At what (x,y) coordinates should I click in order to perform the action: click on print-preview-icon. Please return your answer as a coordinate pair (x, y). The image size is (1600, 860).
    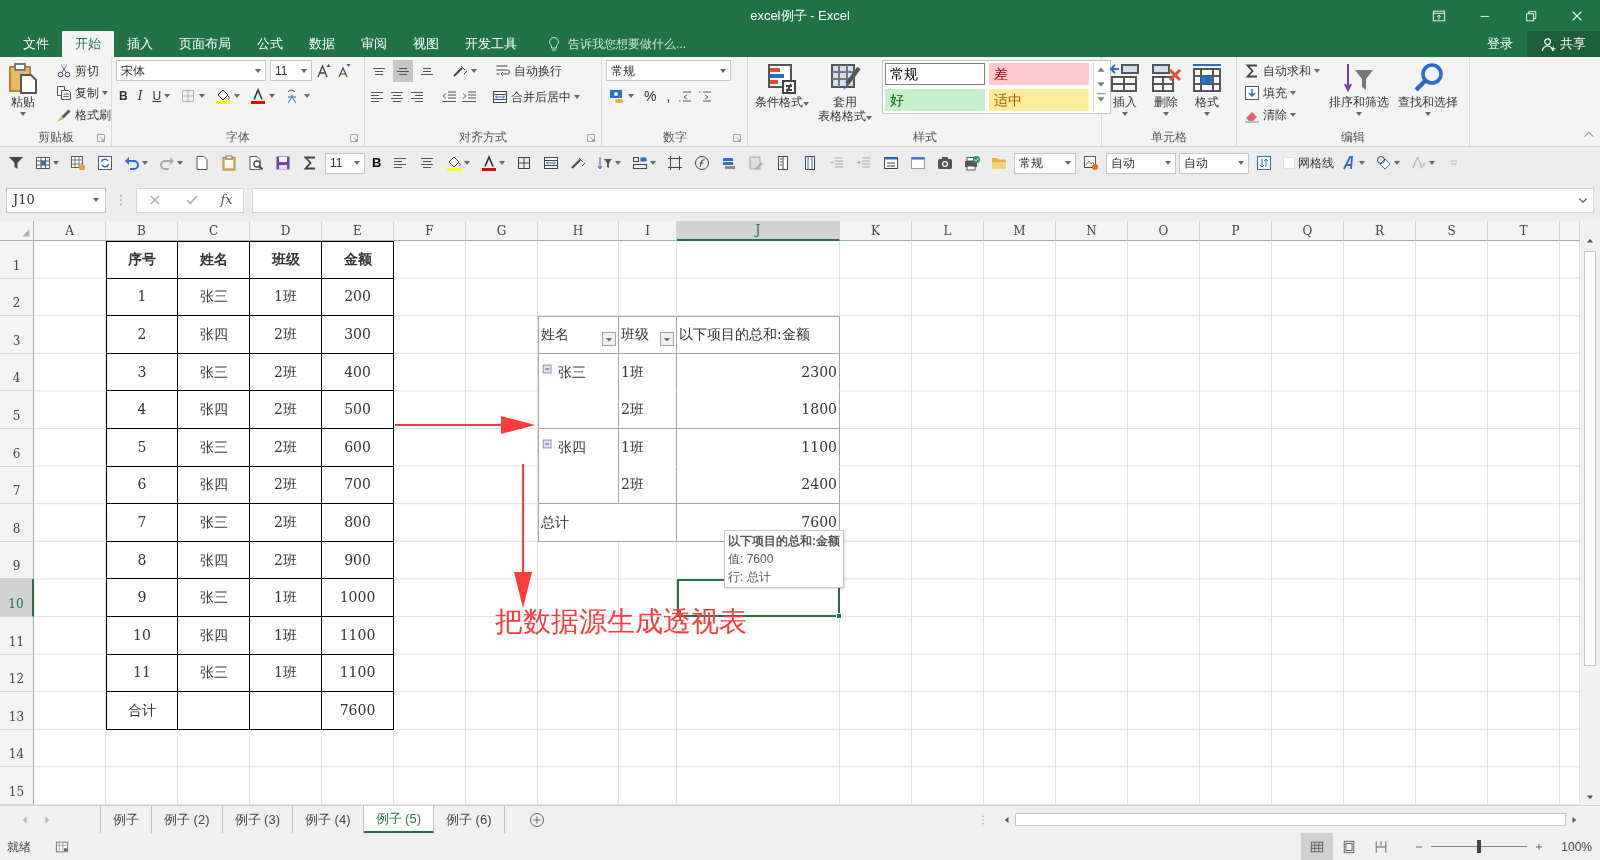
    Looking at the image, I should click on (256, 163).